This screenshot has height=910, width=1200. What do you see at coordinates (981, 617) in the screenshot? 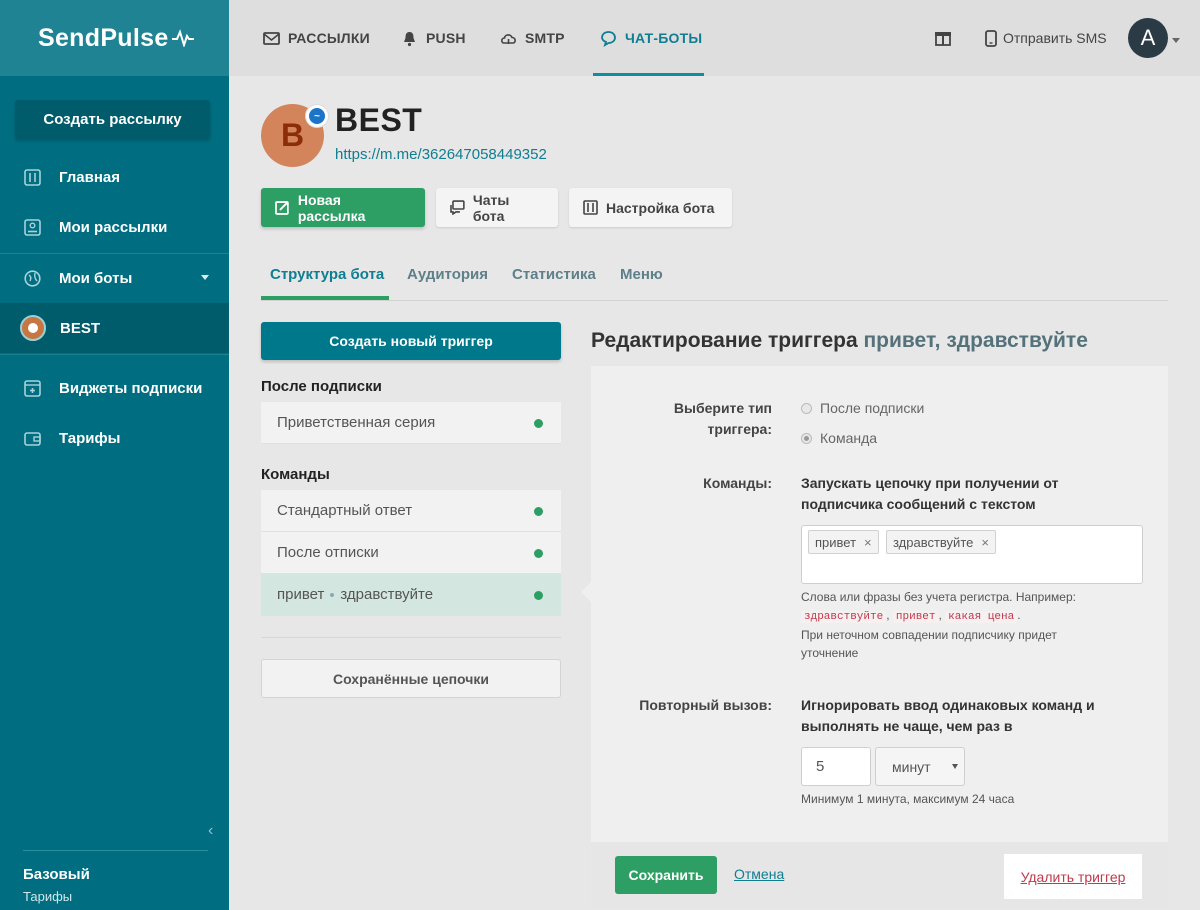
I see `example-code: какая цена` at bounding box center [981, 617].